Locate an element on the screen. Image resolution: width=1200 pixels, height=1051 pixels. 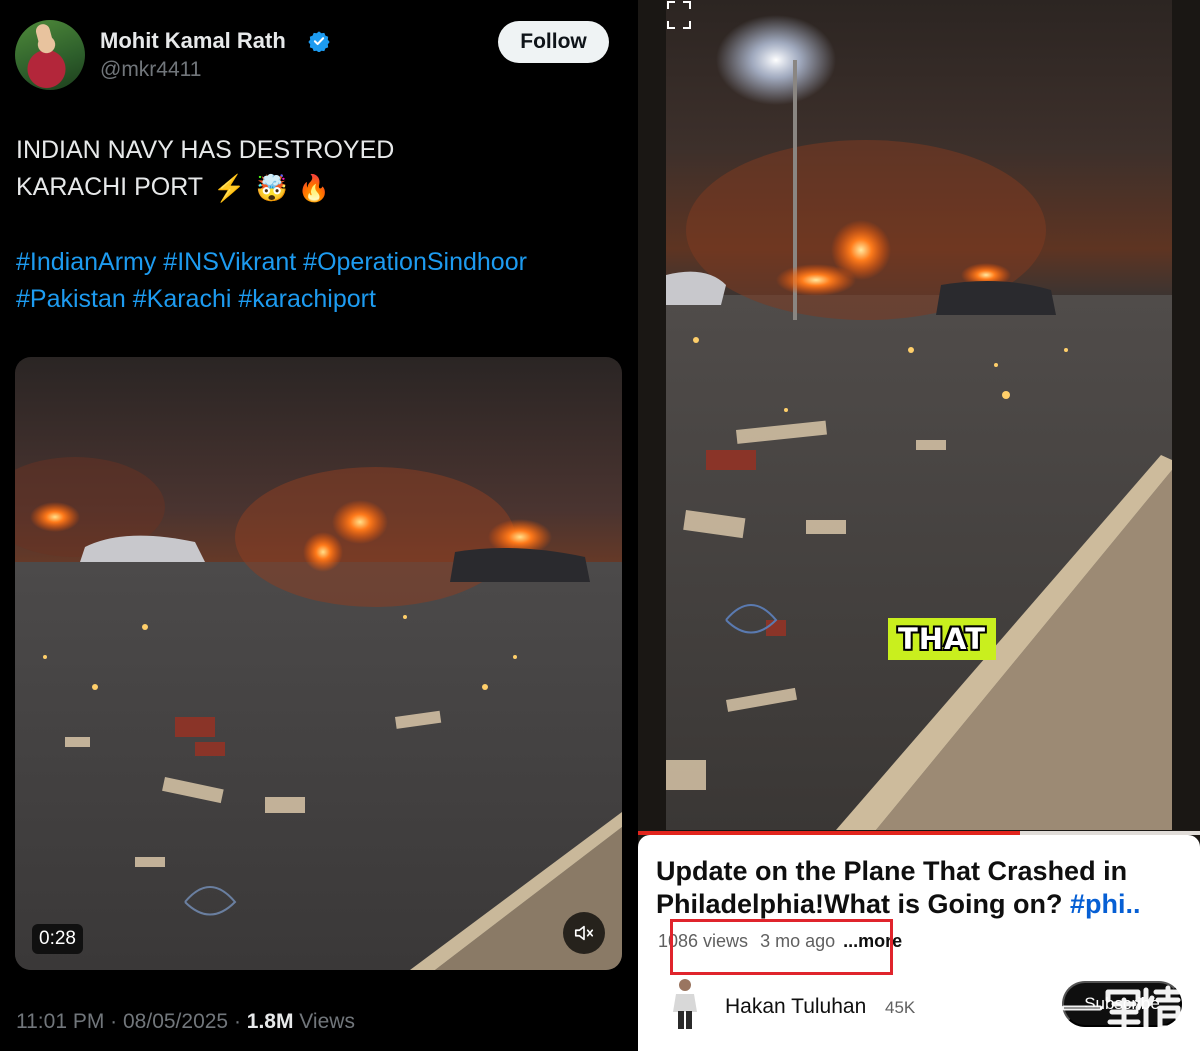
mute-button is located at coordinates (584, 933).